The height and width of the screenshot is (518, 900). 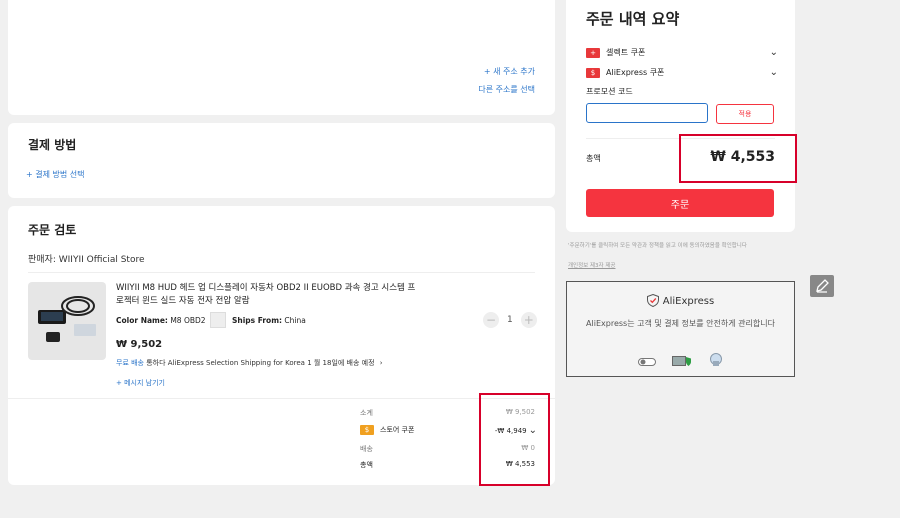 What do you see at coordinates (635, 72) in the screenshot?
I see `ae-coupon-label: AliExpress 쿠폰` at bounding box center [635, 72].